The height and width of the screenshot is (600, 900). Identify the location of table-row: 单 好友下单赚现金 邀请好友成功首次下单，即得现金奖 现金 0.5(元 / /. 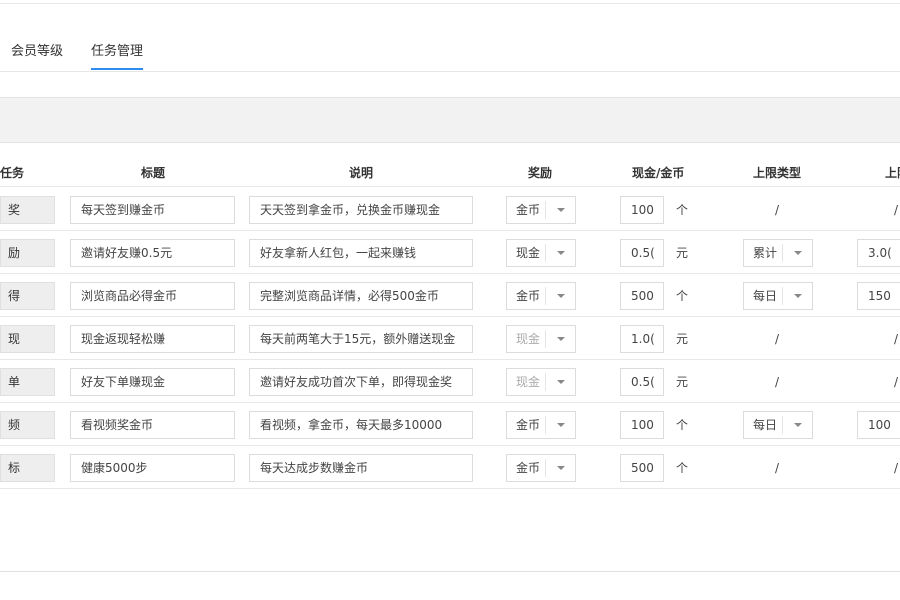
(450, 381).